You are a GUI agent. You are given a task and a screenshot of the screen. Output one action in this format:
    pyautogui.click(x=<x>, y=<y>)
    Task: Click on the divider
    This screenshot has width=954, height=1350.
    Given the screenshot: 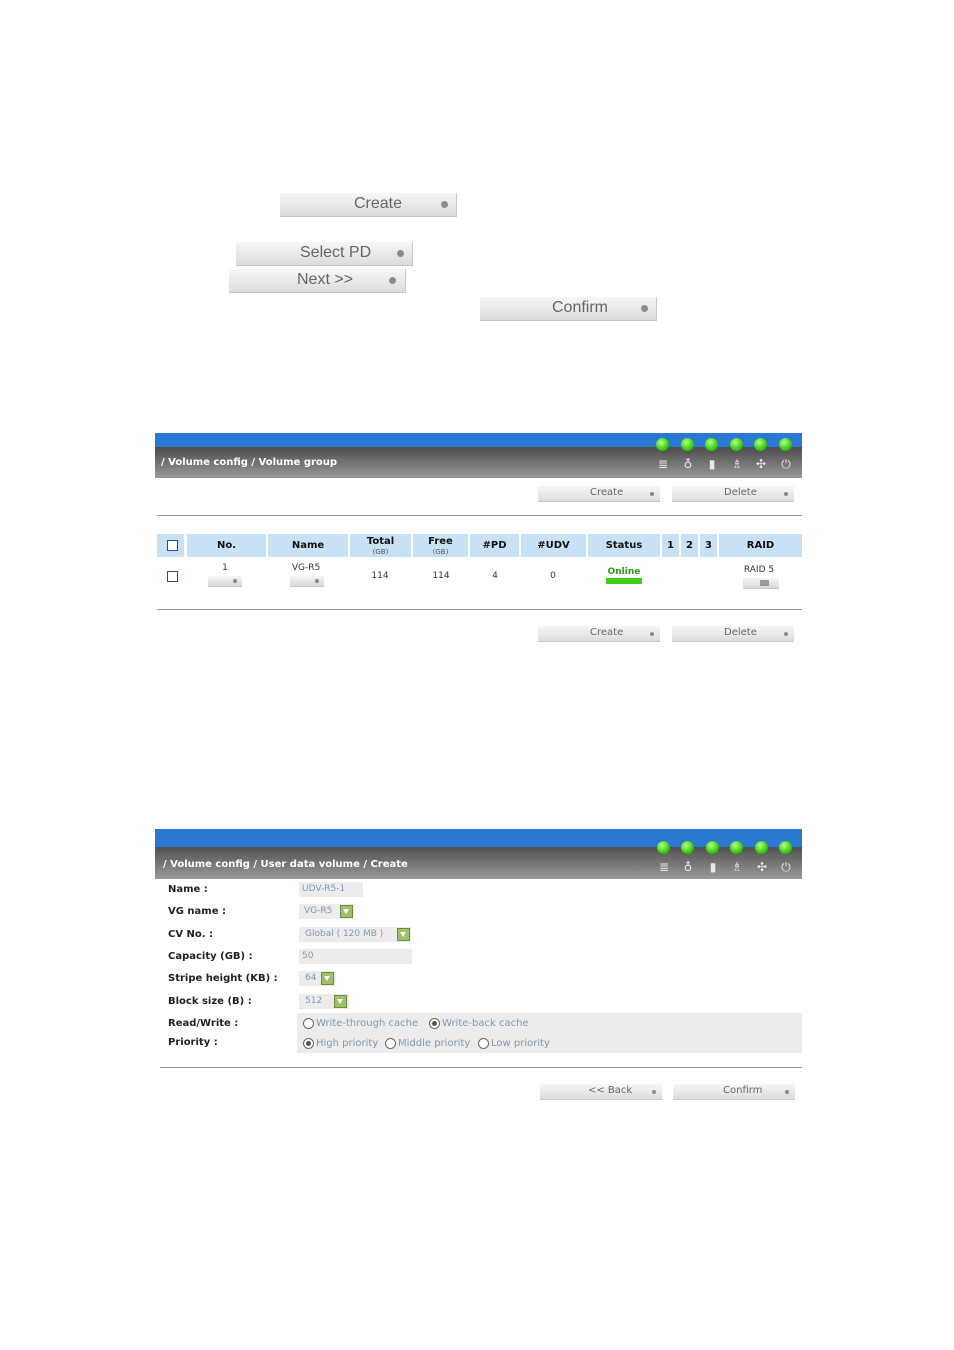 What is the action you would take?
    pyautogui.click(x=479, y=515)
    